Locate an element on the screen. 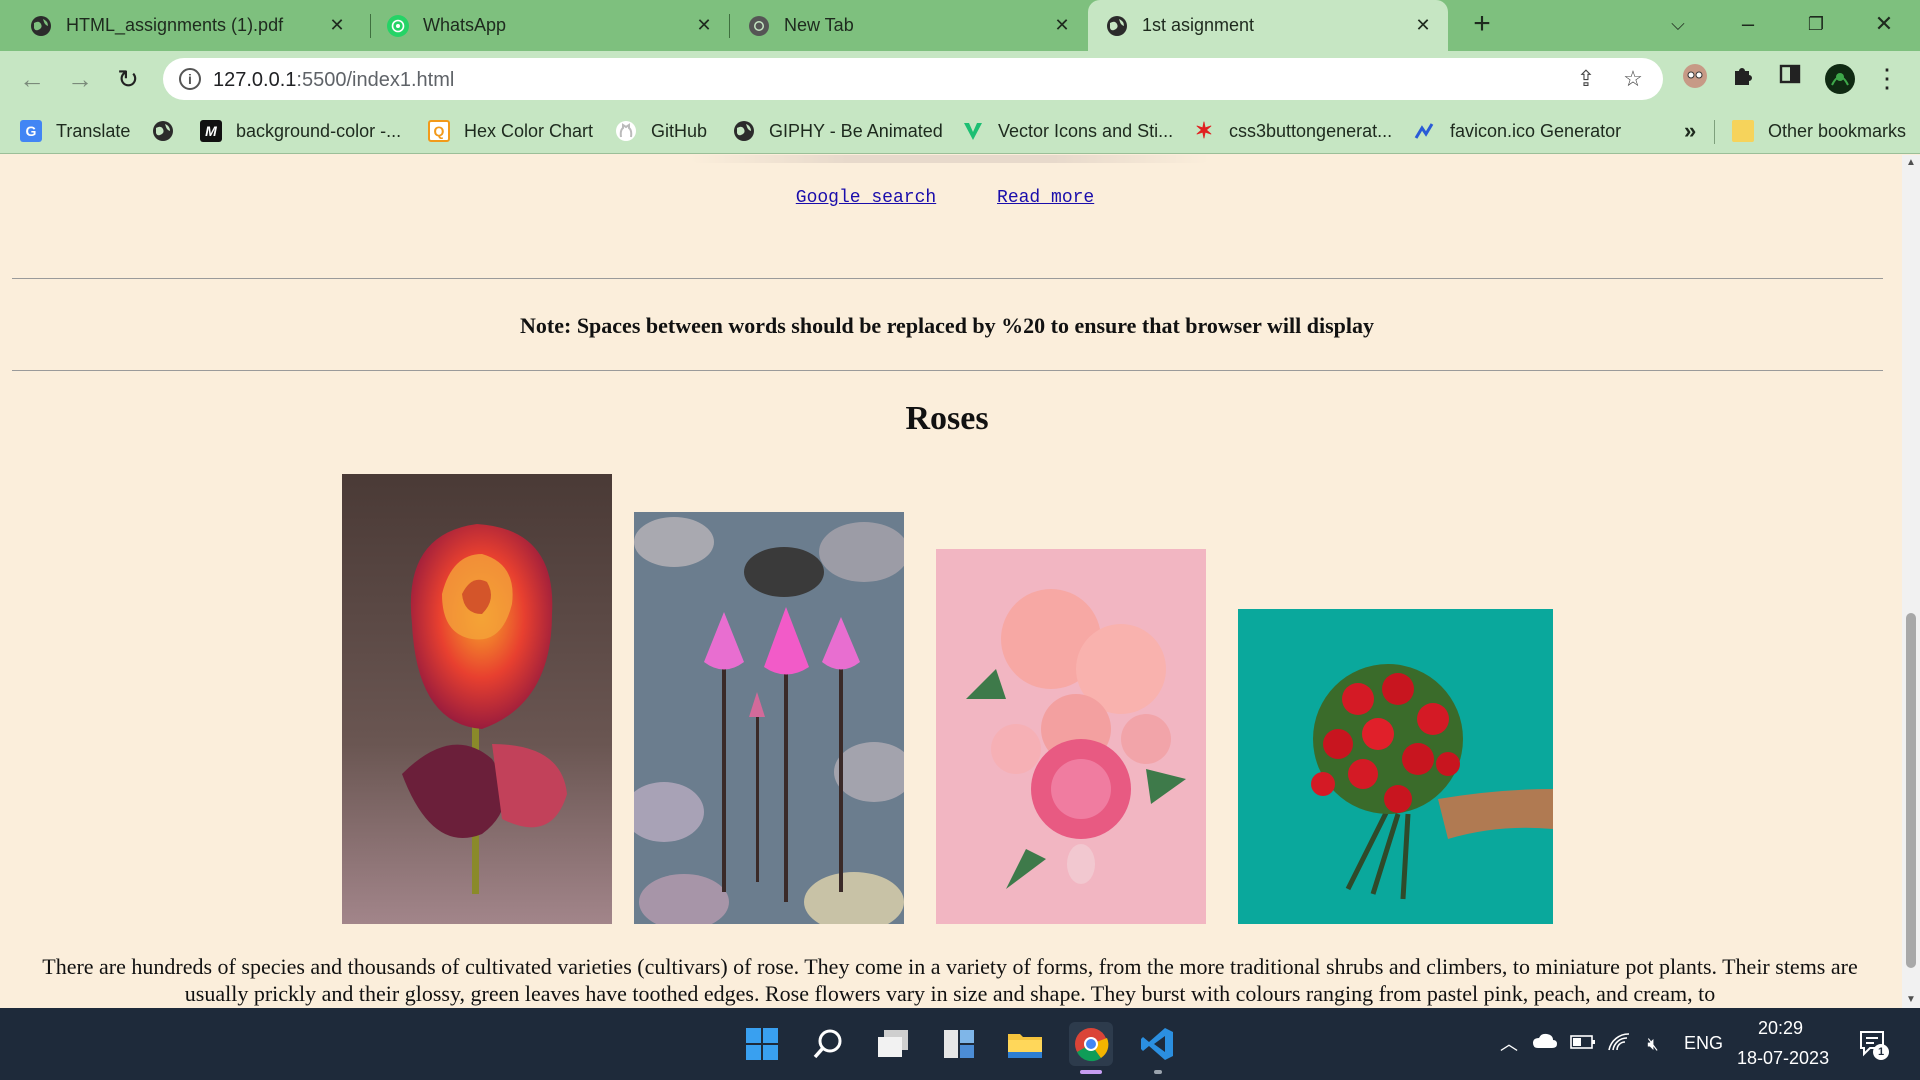 This screenshot has height=1080, width=1920. extension-avatar-icon is located at coordinates (1695, 78).